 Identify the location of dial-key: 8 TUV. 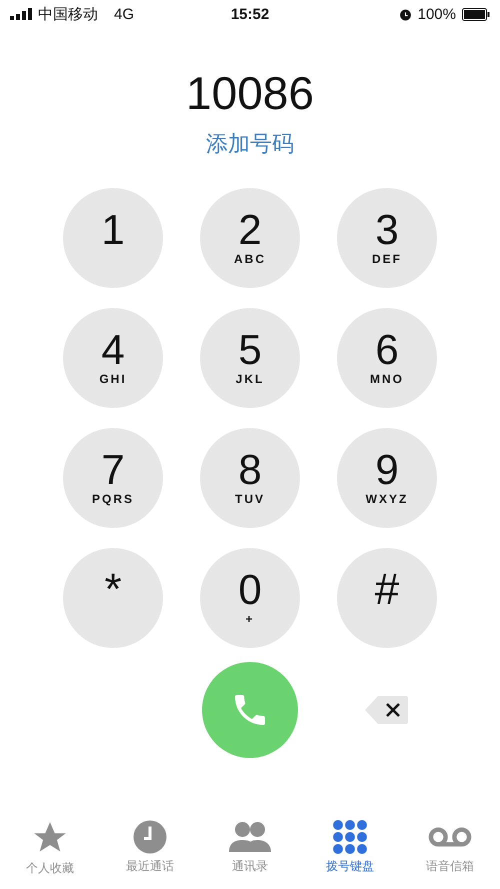
(250, 478).